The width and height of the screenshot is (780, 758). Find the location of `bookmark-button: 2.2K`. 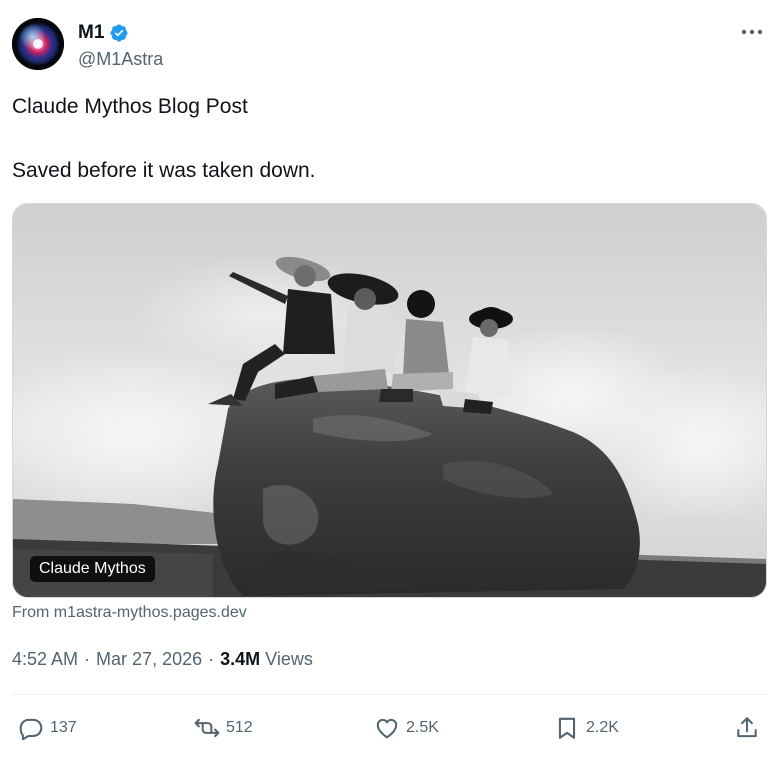

bookmark-button: 2.2K is located at coordinates (586, 728).